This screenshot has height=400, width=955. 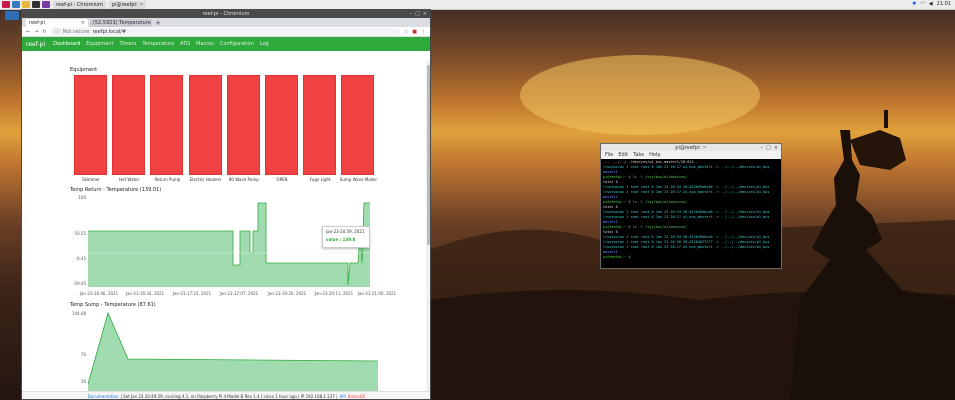 I want to click on x-tick: Jan-23-17:07, 2021, so click(x=239, y=293).